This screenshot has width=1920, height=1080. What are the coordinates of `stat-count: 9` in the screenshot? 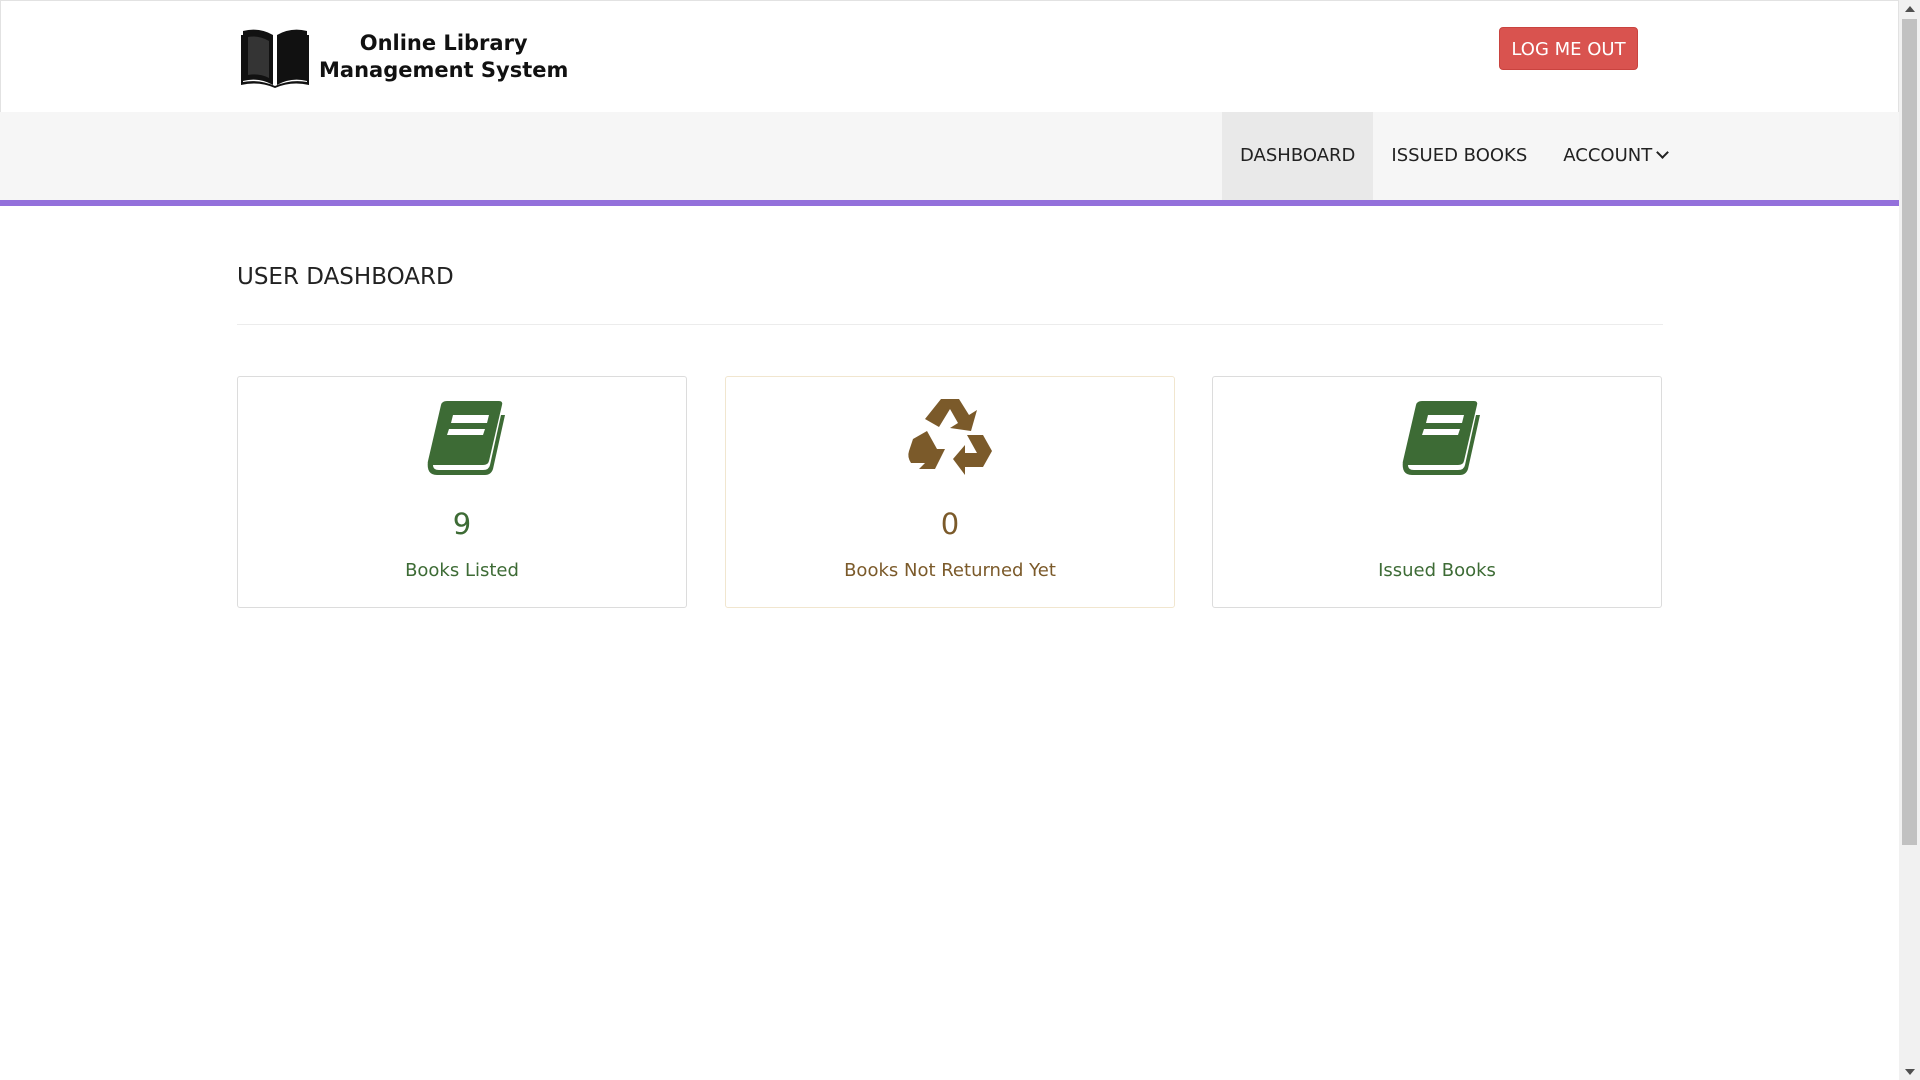 It's located at (462, 524).